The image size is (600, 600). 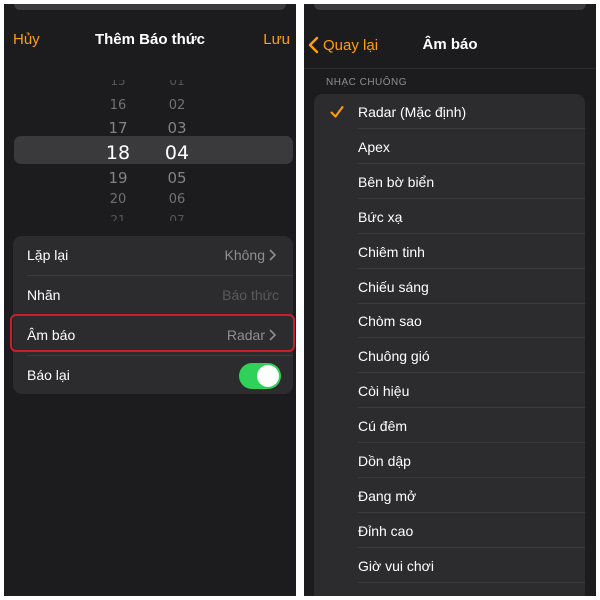 I want to click on hour-option: 21, so click(x=118, y=217).